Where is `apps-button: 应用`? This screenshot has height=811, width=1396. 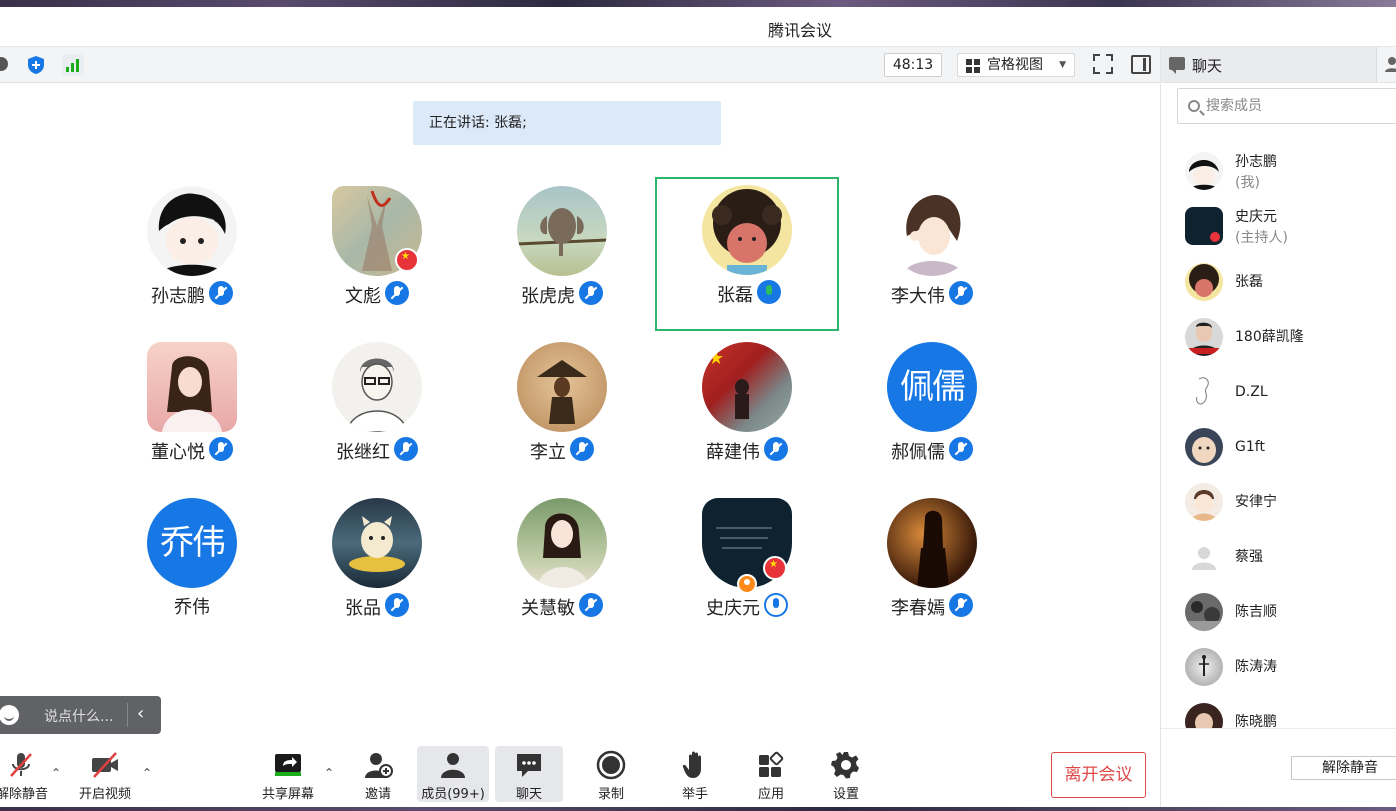
apps-button: 应用 is located at coordinates (771, 774).